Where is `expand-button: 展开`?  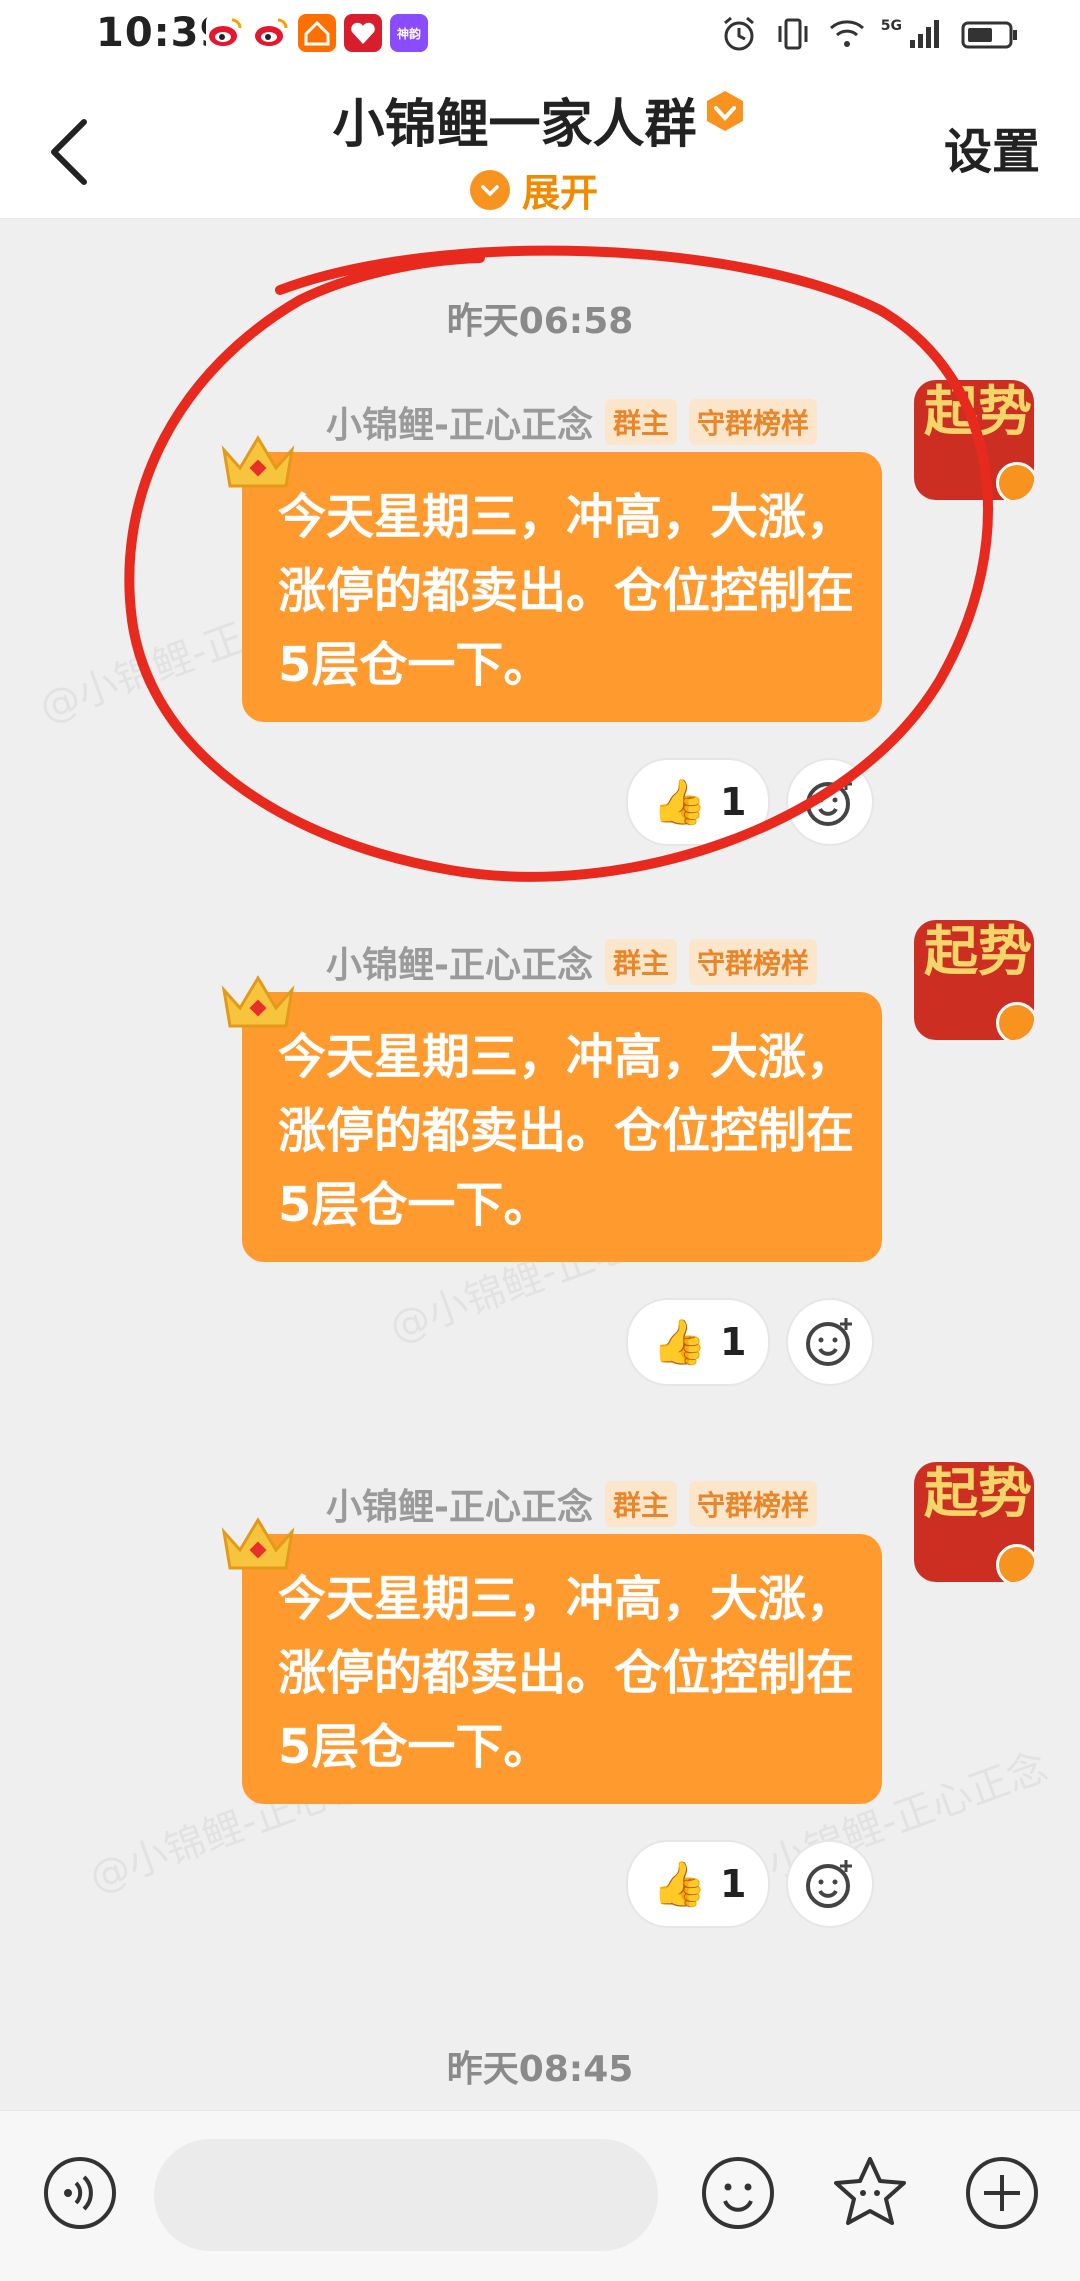
expand-button: 展开 is located at coordinates (534, 189).